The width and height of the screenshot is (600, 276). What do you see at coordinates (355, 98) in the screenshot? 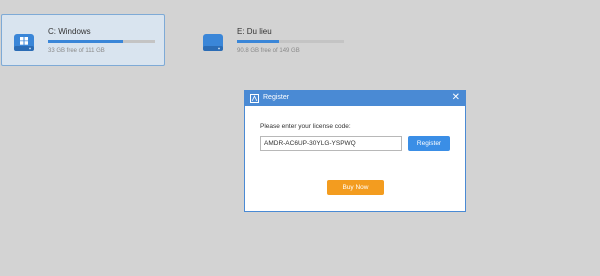
I see `dialog-title-bar: Register ✕` at bounding box center [355, 98].